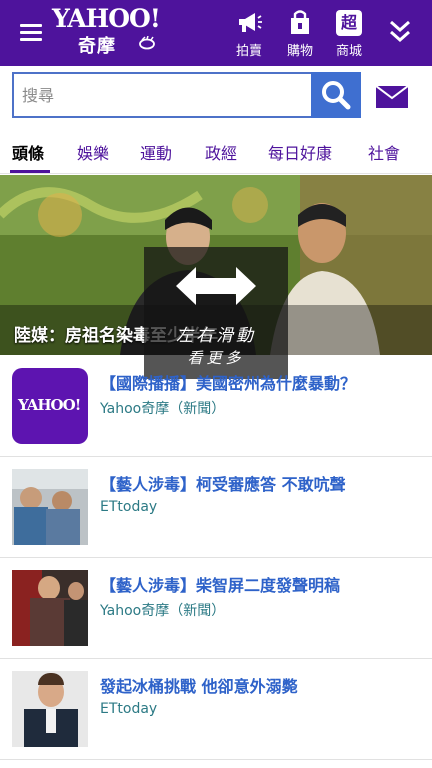 The height and width of the screenshot is (768, 432). Describe the element at coordinates (147, 43) in the screenshot. I see `logo-swirl-icon` at that location.